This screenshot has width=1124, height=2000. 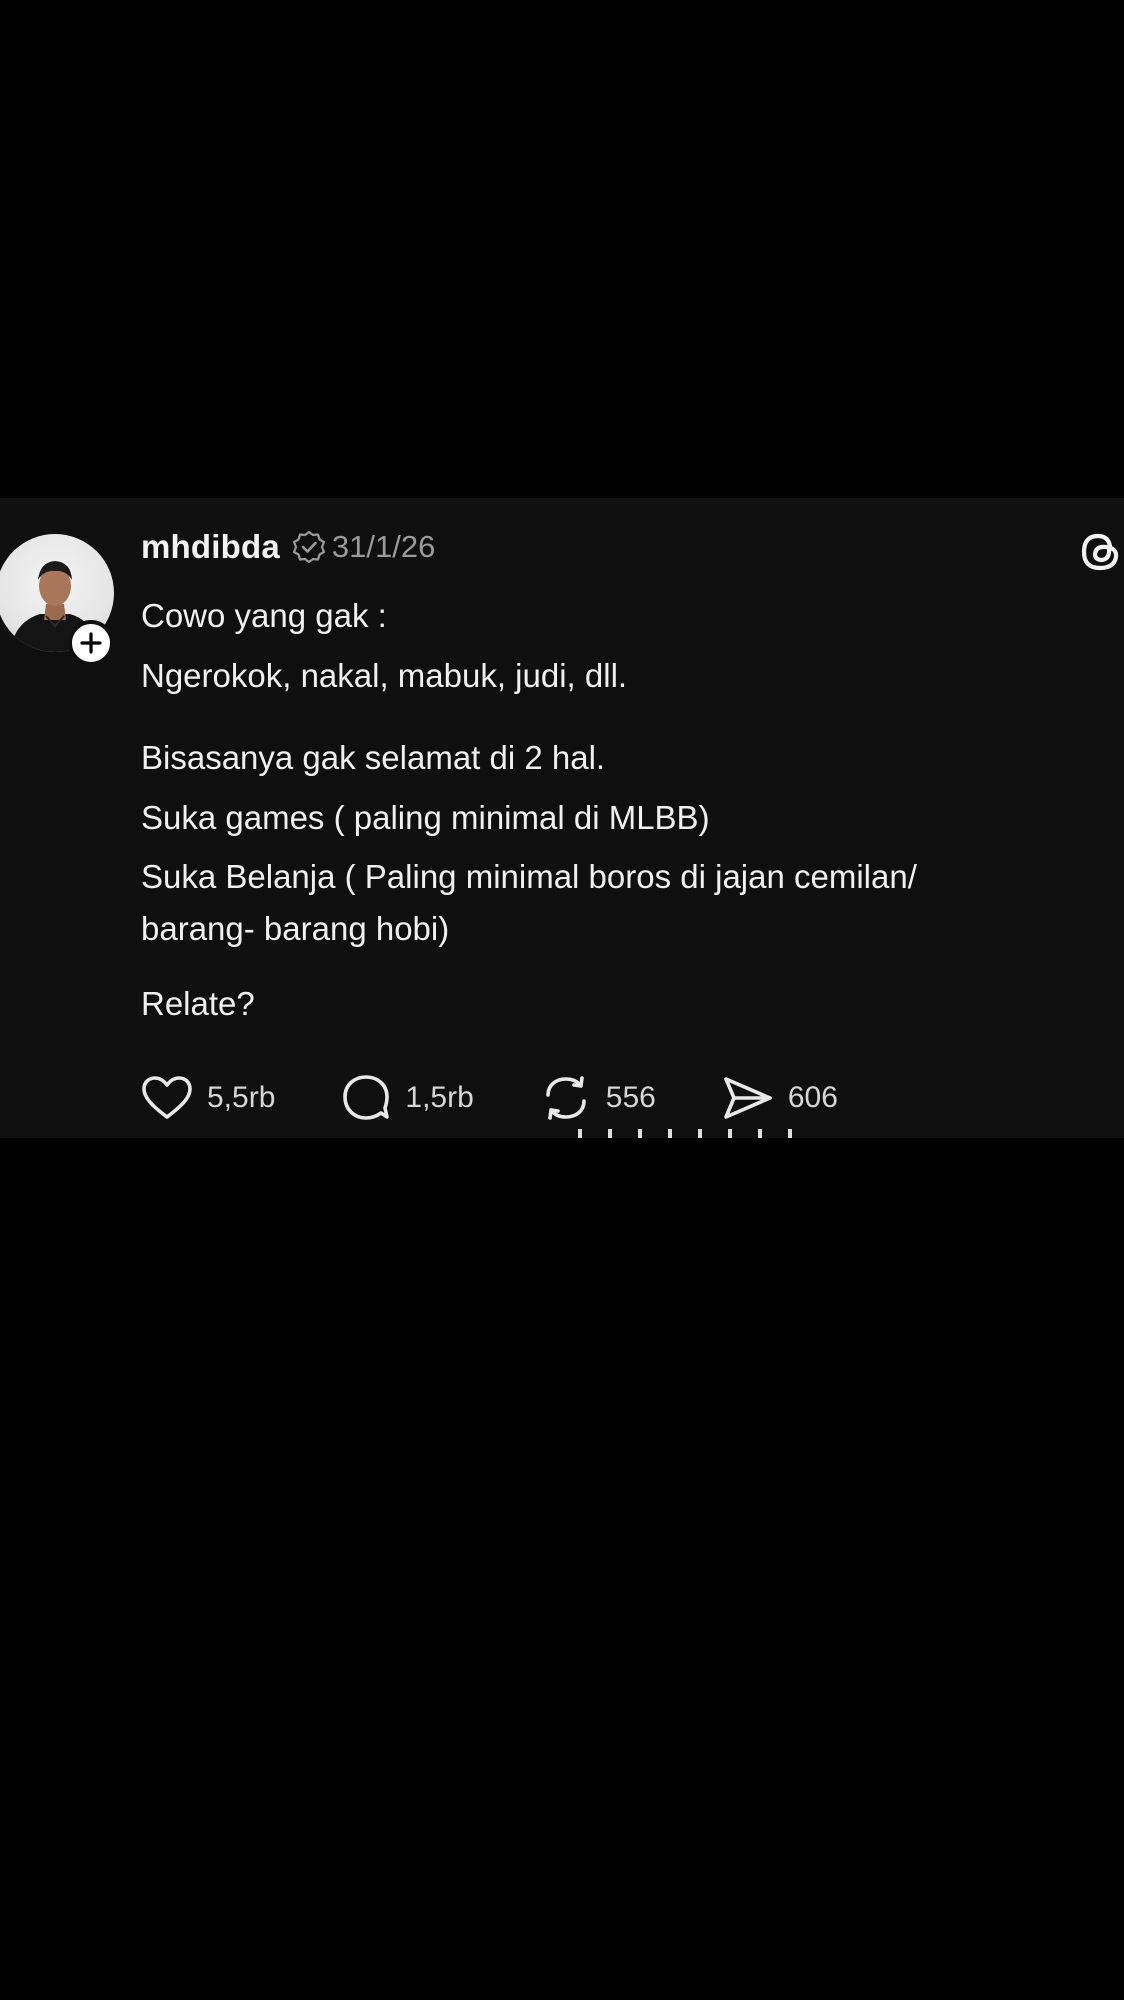 What do you see at coordinates (288, 547) in the screenshot?
I see `post-header: mhdibda 31/1/26` at bounding box center [288, 547].